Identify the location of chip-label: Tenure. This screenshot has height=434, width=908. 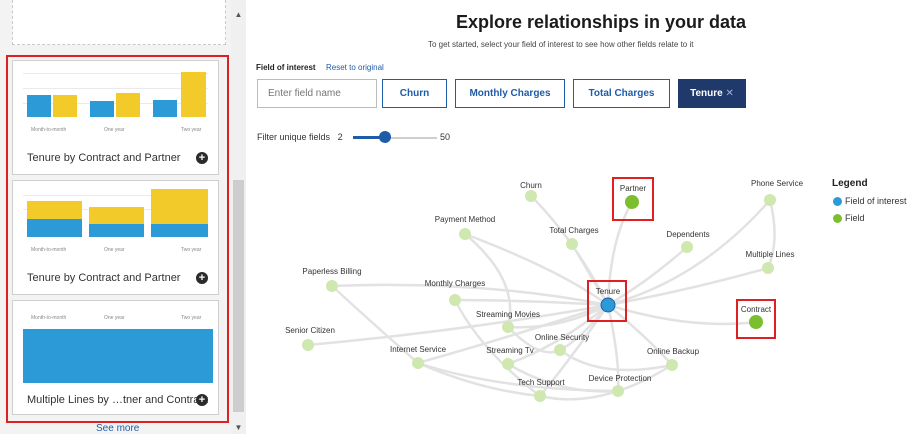
(706, 93).